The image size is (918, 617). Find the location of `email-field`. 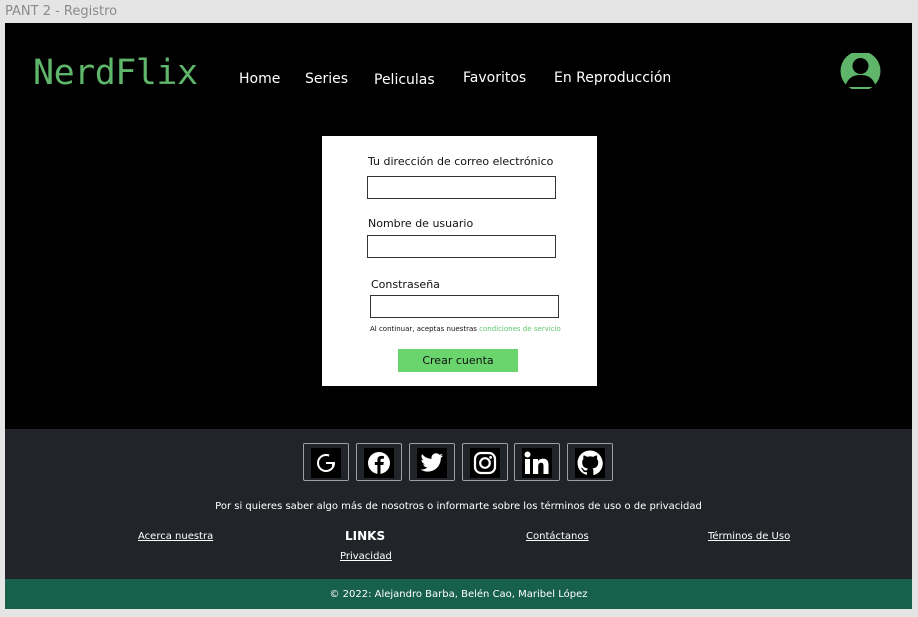

email-field is located at coordinates (461, 187).